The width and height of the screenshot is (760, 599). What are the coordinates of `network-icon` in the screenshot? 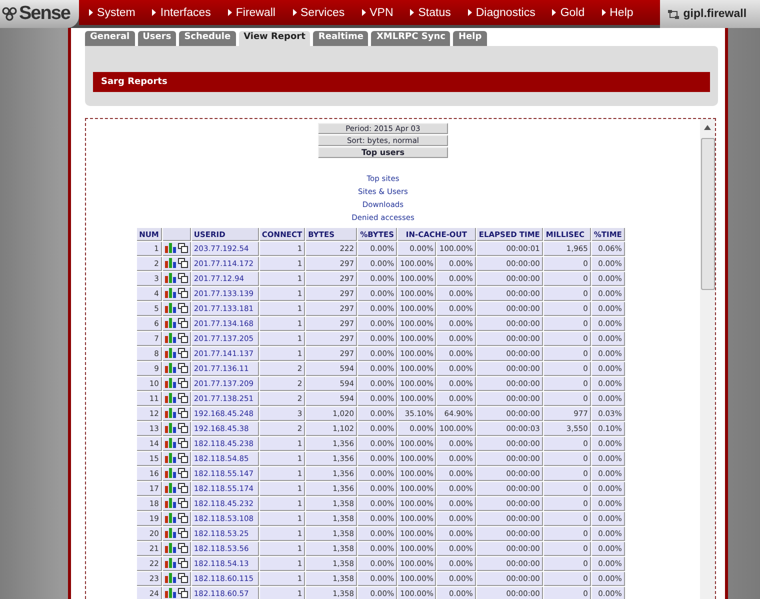 It's located at (674, 14).